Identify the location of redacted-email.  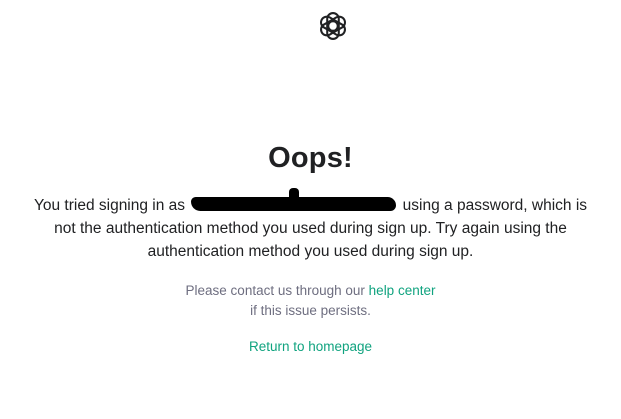
(294, 199).